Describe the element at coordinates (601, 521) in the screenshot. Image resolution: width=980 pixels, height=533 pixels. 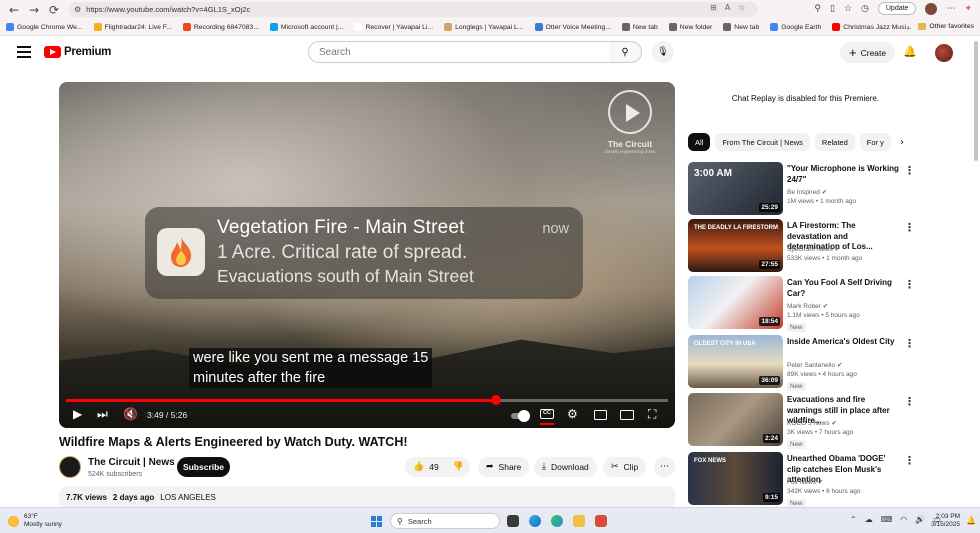
I see `app-pinned-icon` at that location.